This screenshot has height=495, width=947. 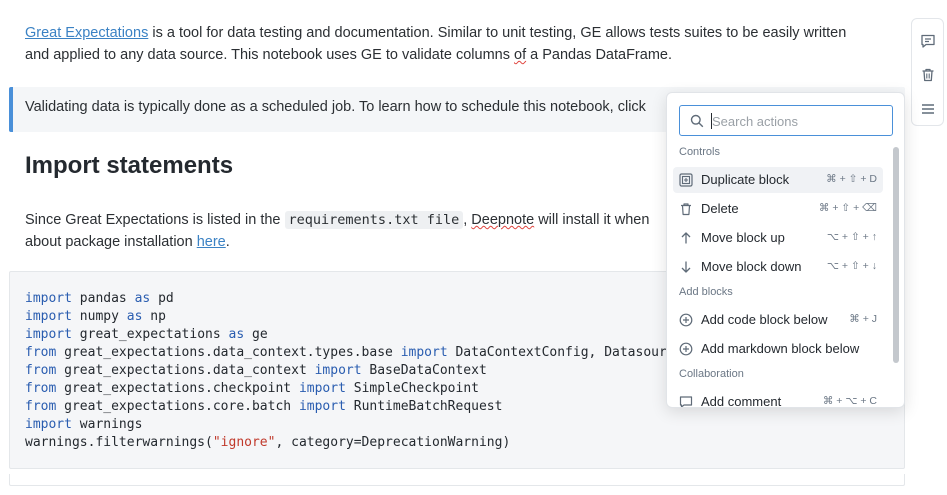 What do you see at coordinates (592, 220) in the screenshot?
I see `section-text-3: will install it when` at bounding box center [592, 220].